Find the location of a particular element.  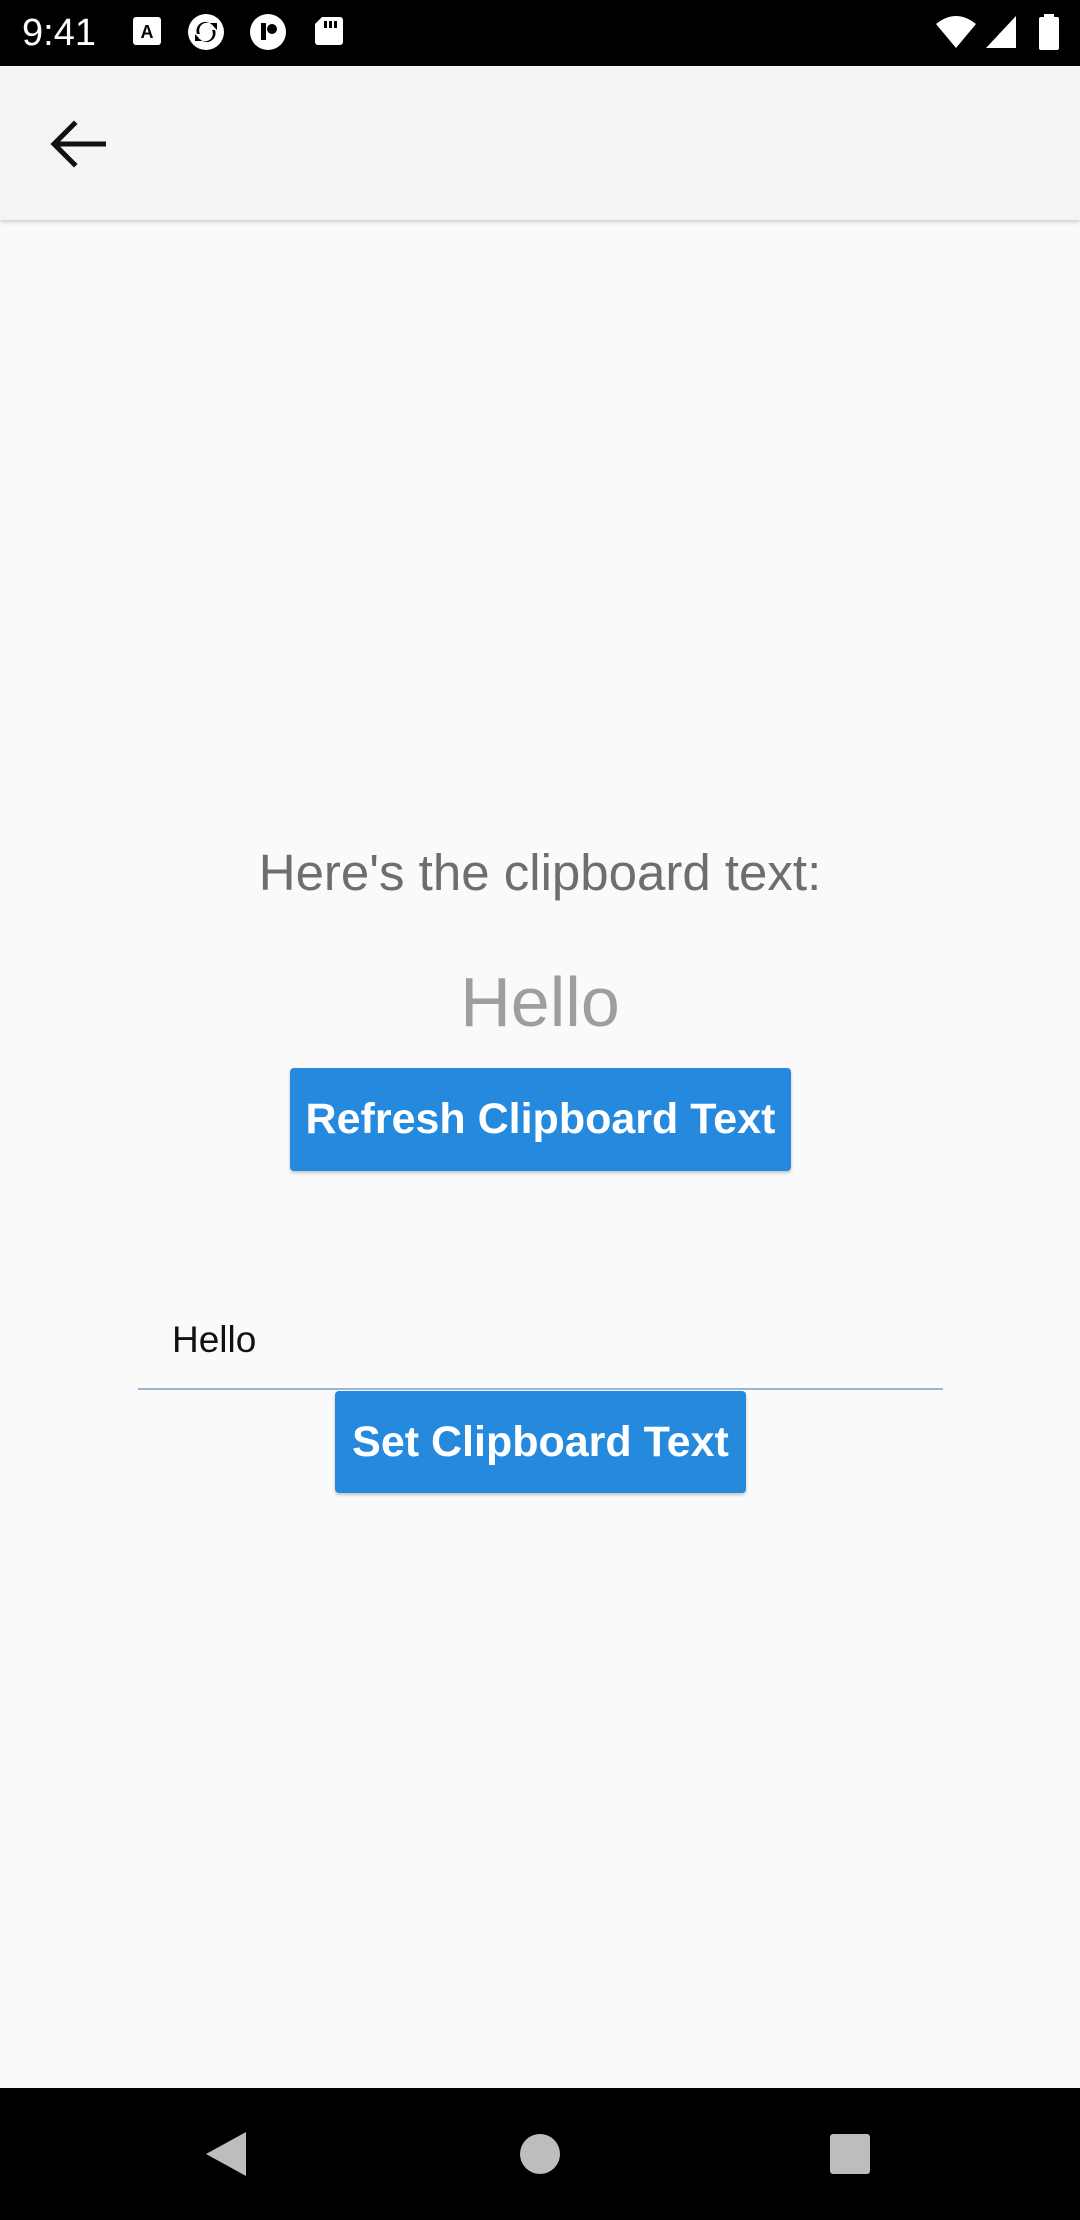

back-button is located at coordinates (78, 144).